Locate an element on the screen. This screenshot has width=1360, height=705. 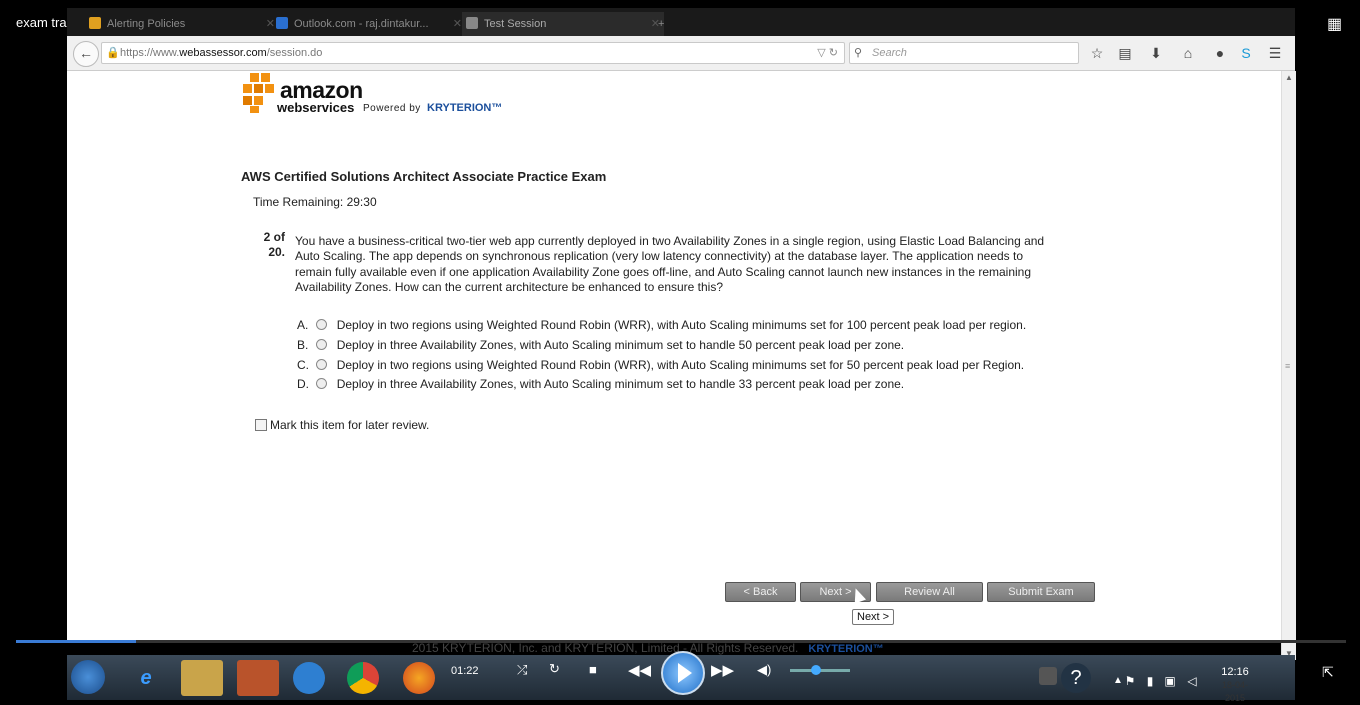
close-tab-icon: ✕ is located at coordinates (457, 24).